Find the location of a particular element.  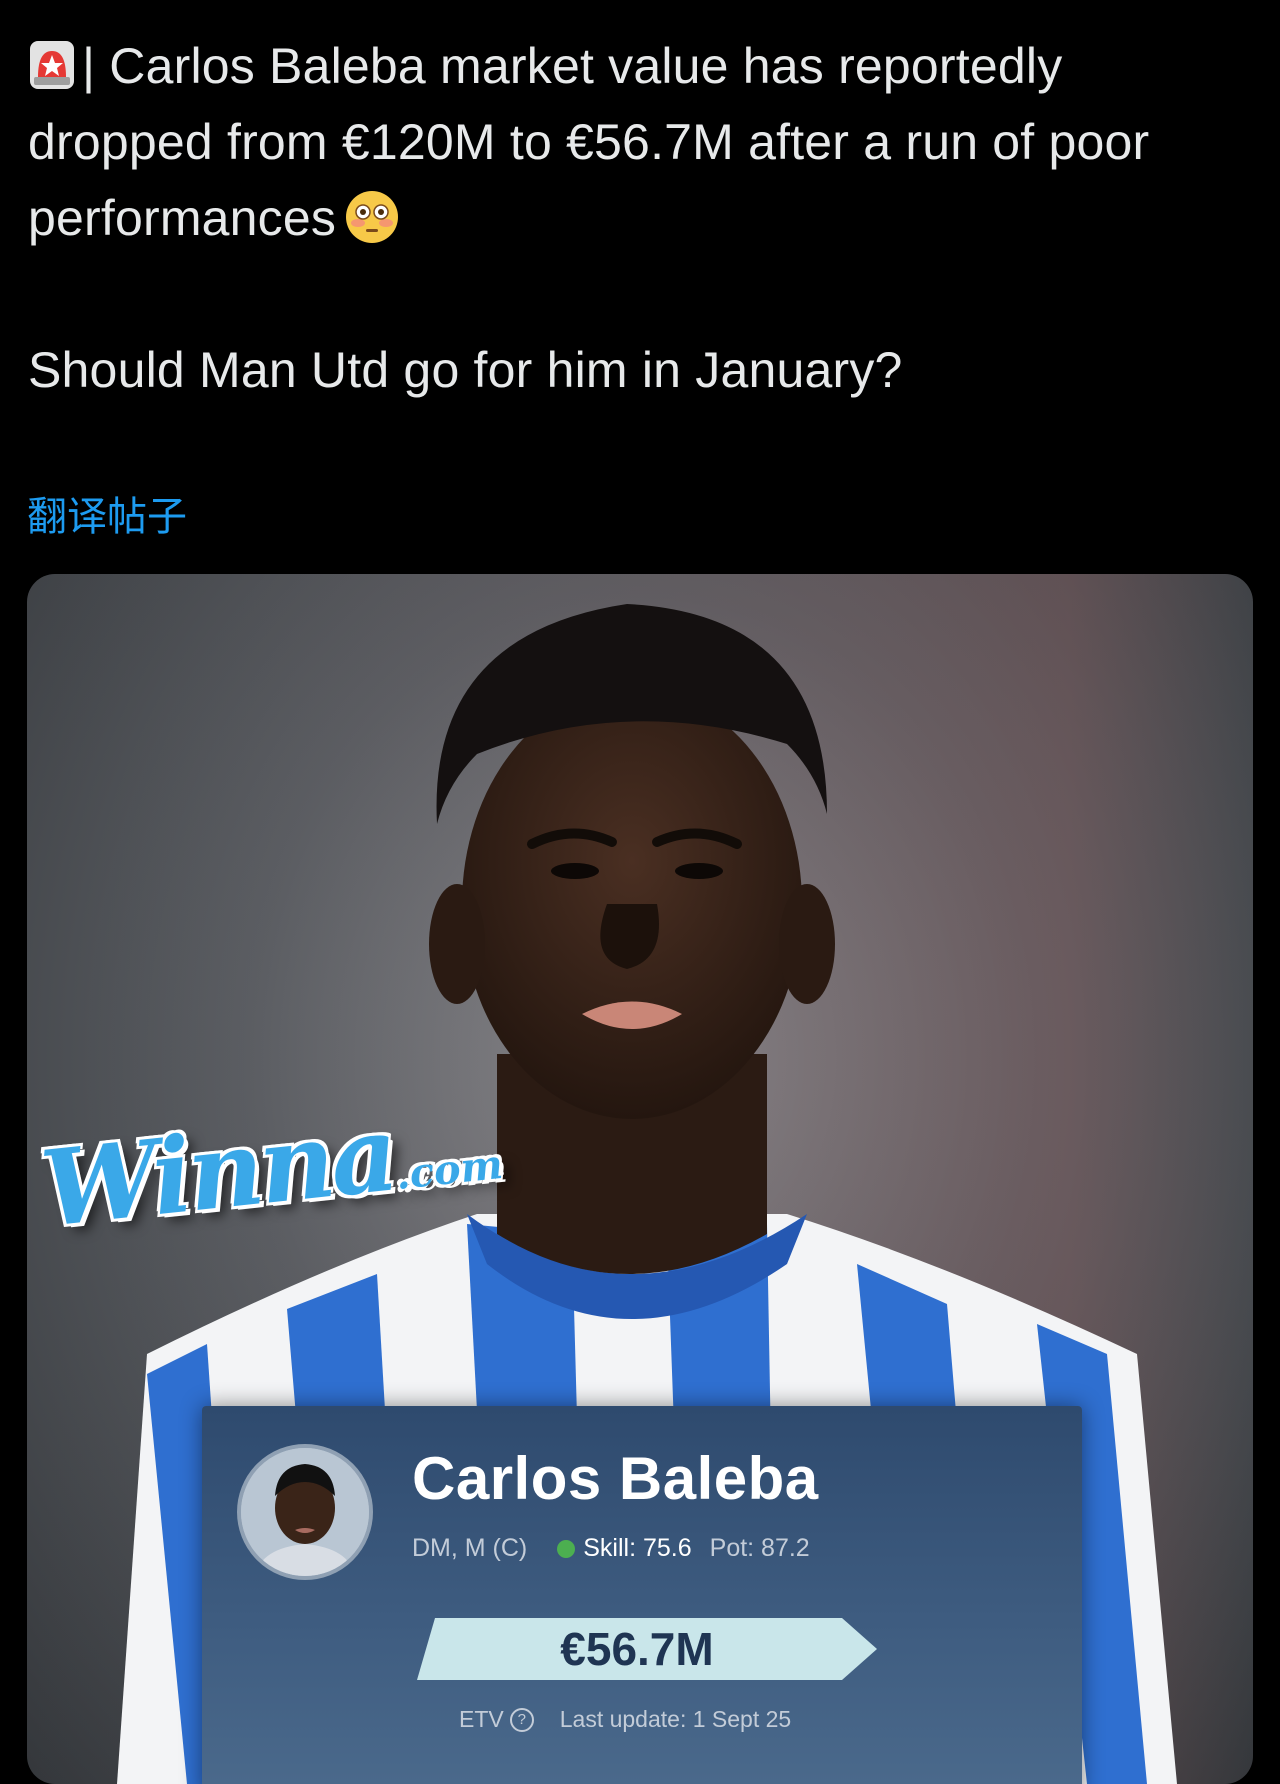

skill-status-dot-icon is located at coordinates (566, 1548).